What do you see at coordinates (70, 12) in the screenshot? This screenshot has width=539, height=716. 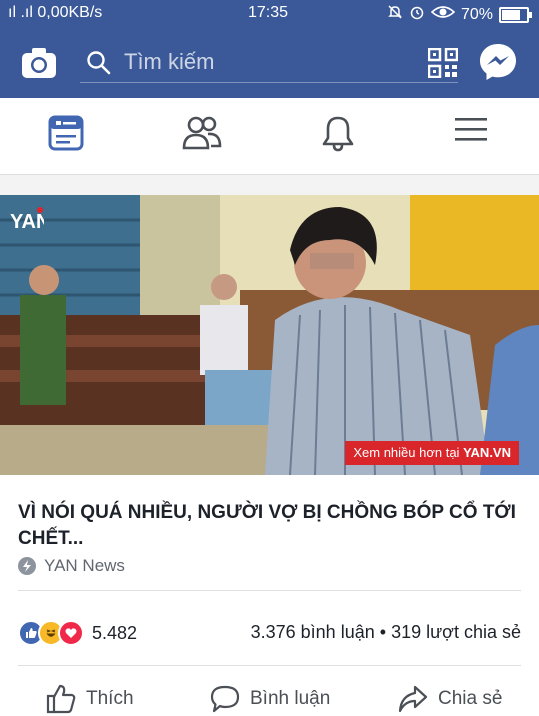 I see `data-rate: 0,00KB/s` at bounding box center [70, 12].